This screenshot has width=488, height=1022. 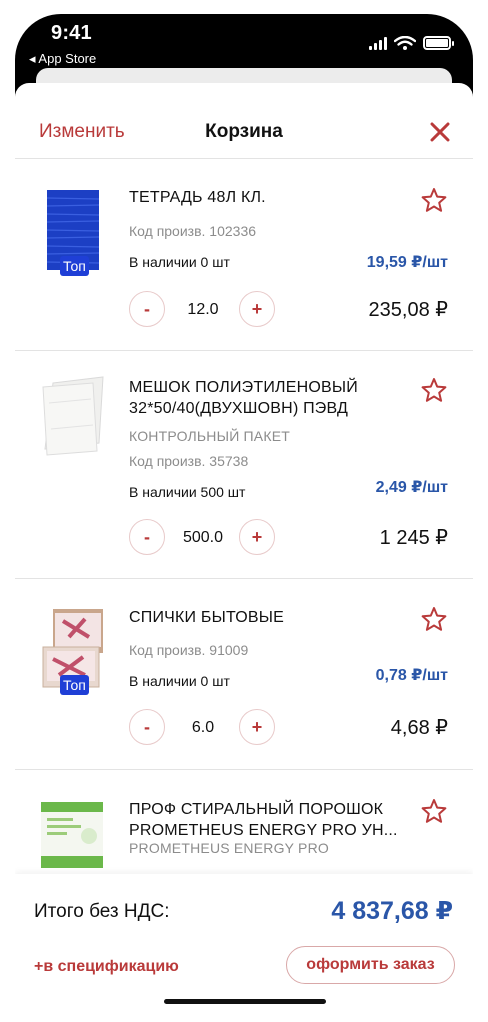 What do you see at coordinates (419, 728) in the screenshot?
I see `item-total: 4,68 ₽` at bounding box center [419, 728].